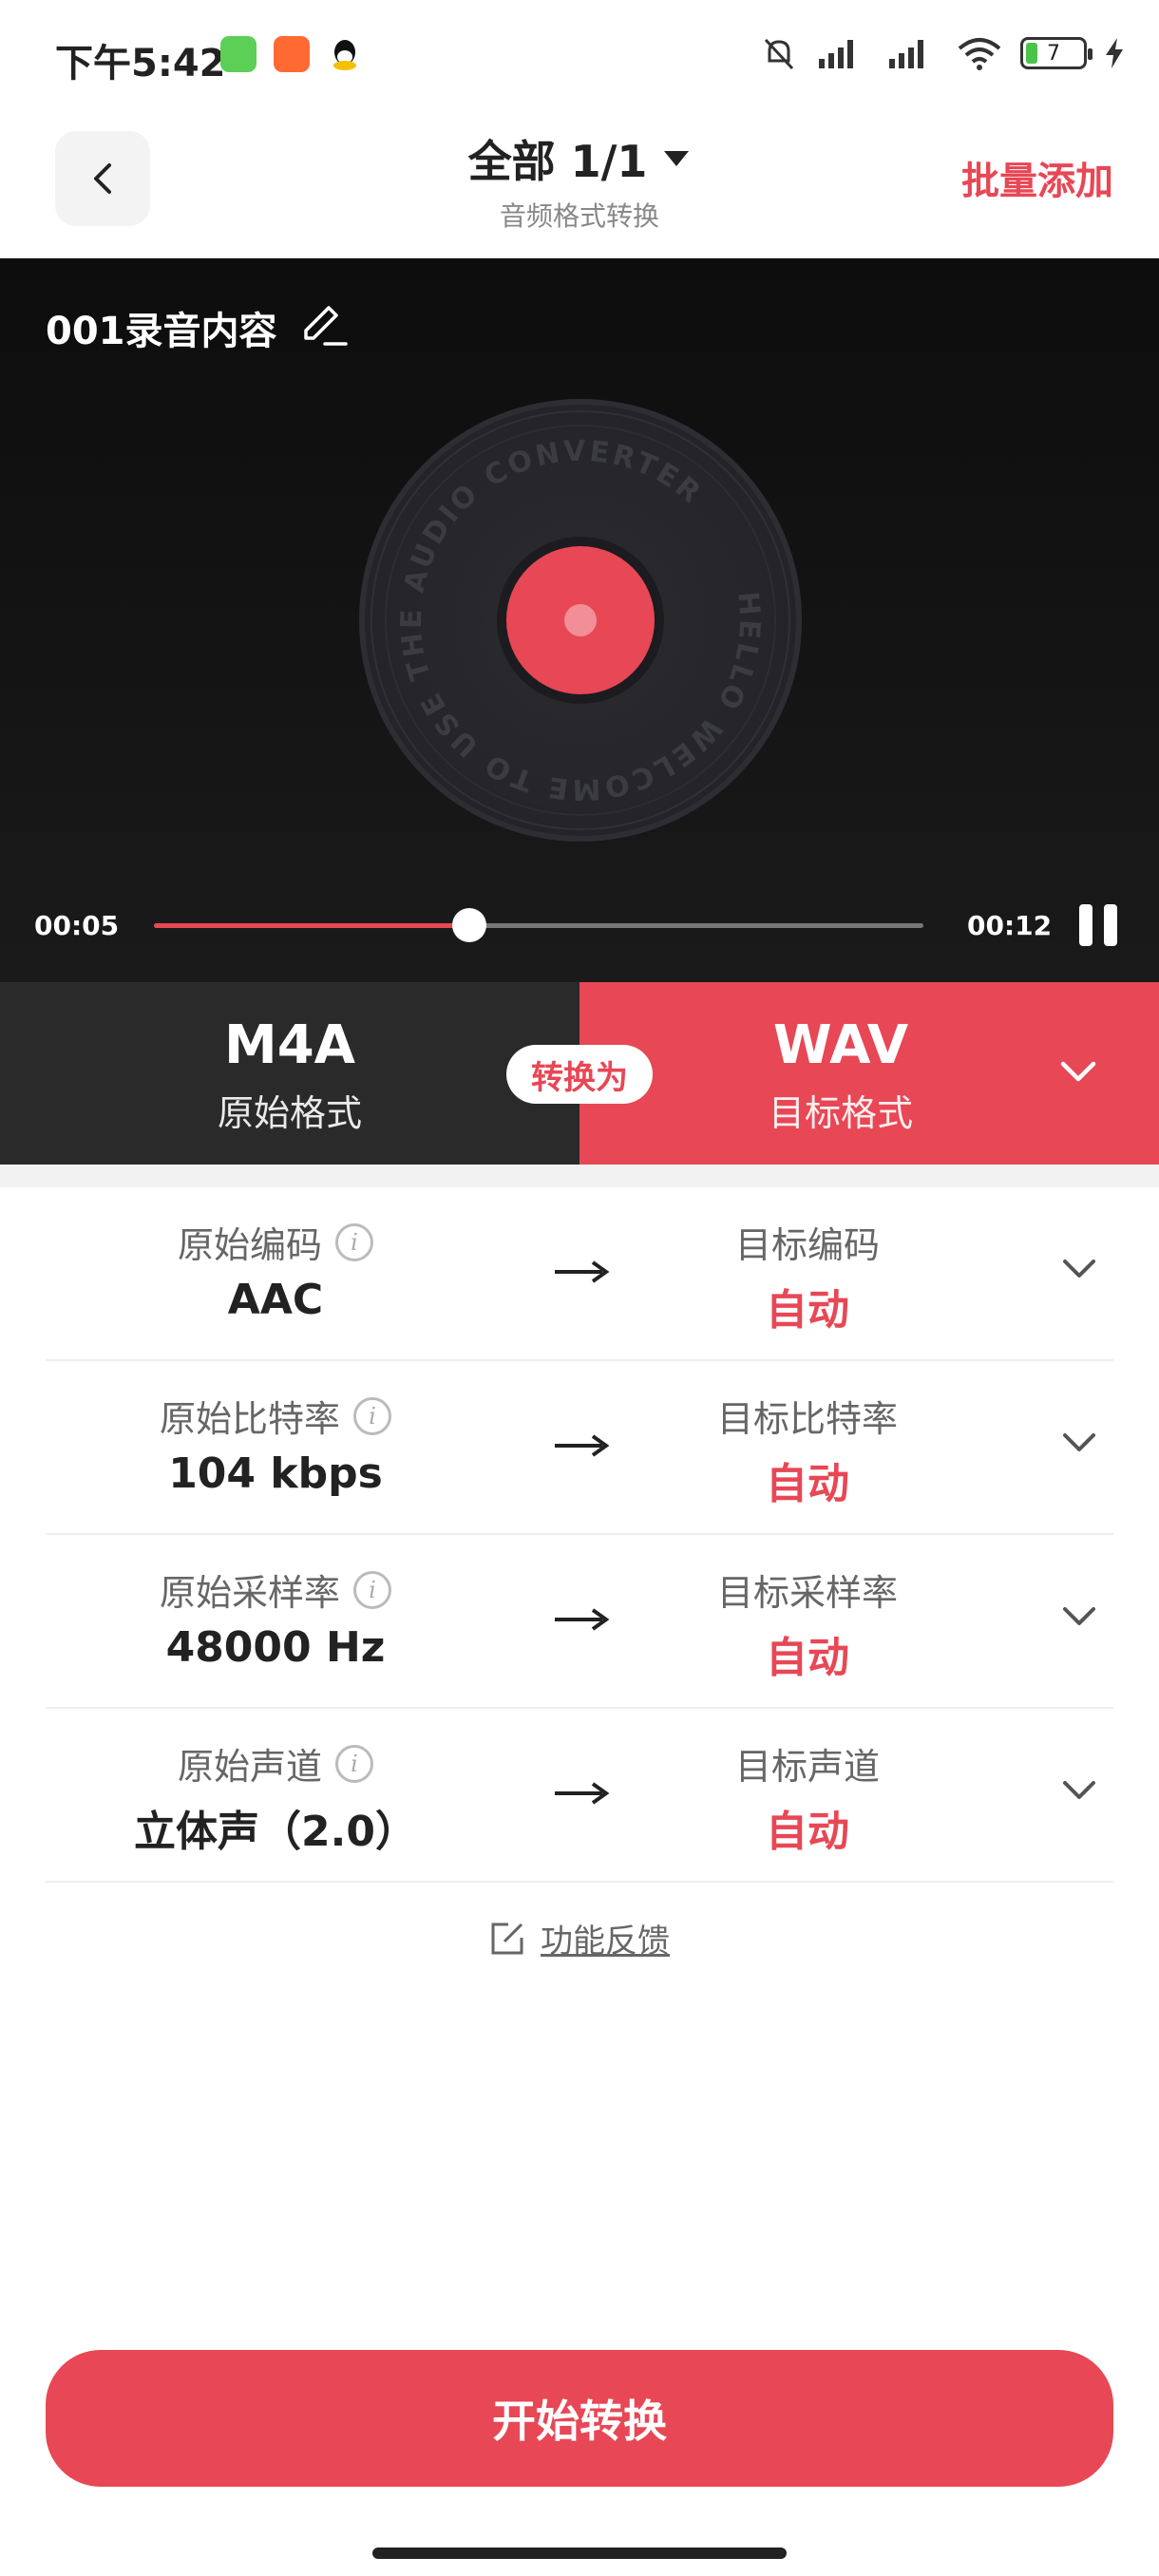 The width and height of the screenshot is (1159, 2576). Describe the element at coordinates (807, 1419) in the screenshot. I see `target-label: 目标比特率` at that location.